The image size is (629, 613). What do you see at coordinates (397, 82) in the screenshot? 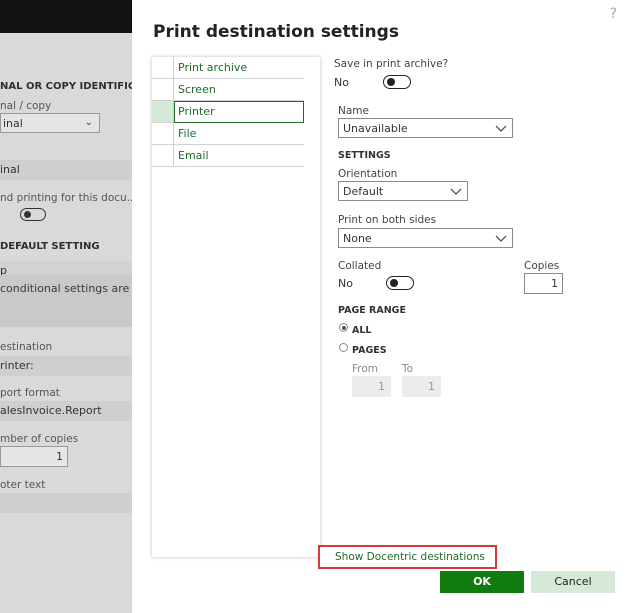
I see `save-archive-toggle` at bounding box center [397, 82].